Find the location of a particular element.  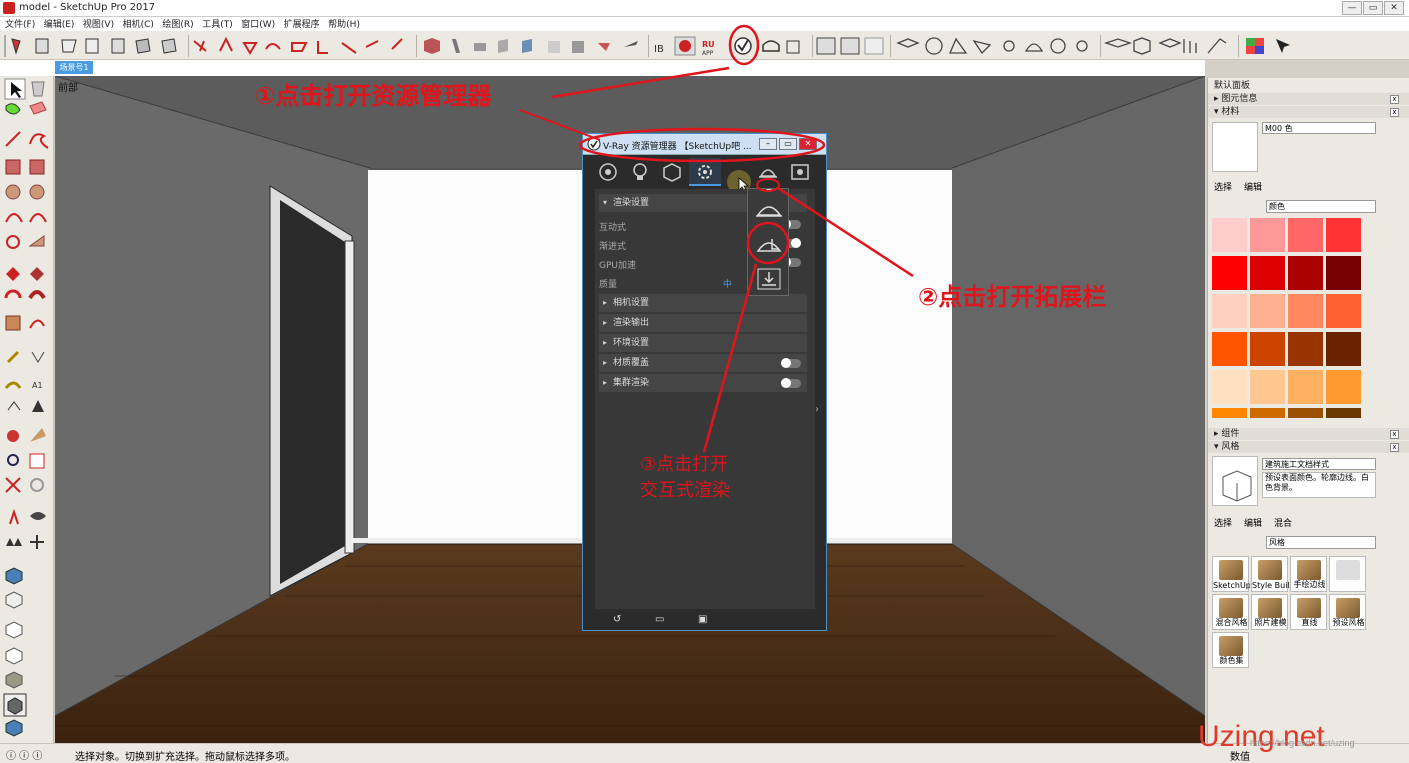

style-mix-tab: 混合 is located at coordinates (1283, 522).